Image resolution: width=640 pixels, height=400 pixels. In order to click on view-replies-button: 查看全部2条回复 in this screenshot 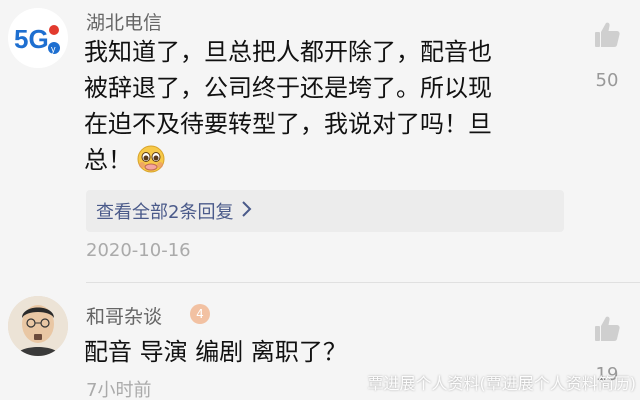, I will do `click(325, 211)`.